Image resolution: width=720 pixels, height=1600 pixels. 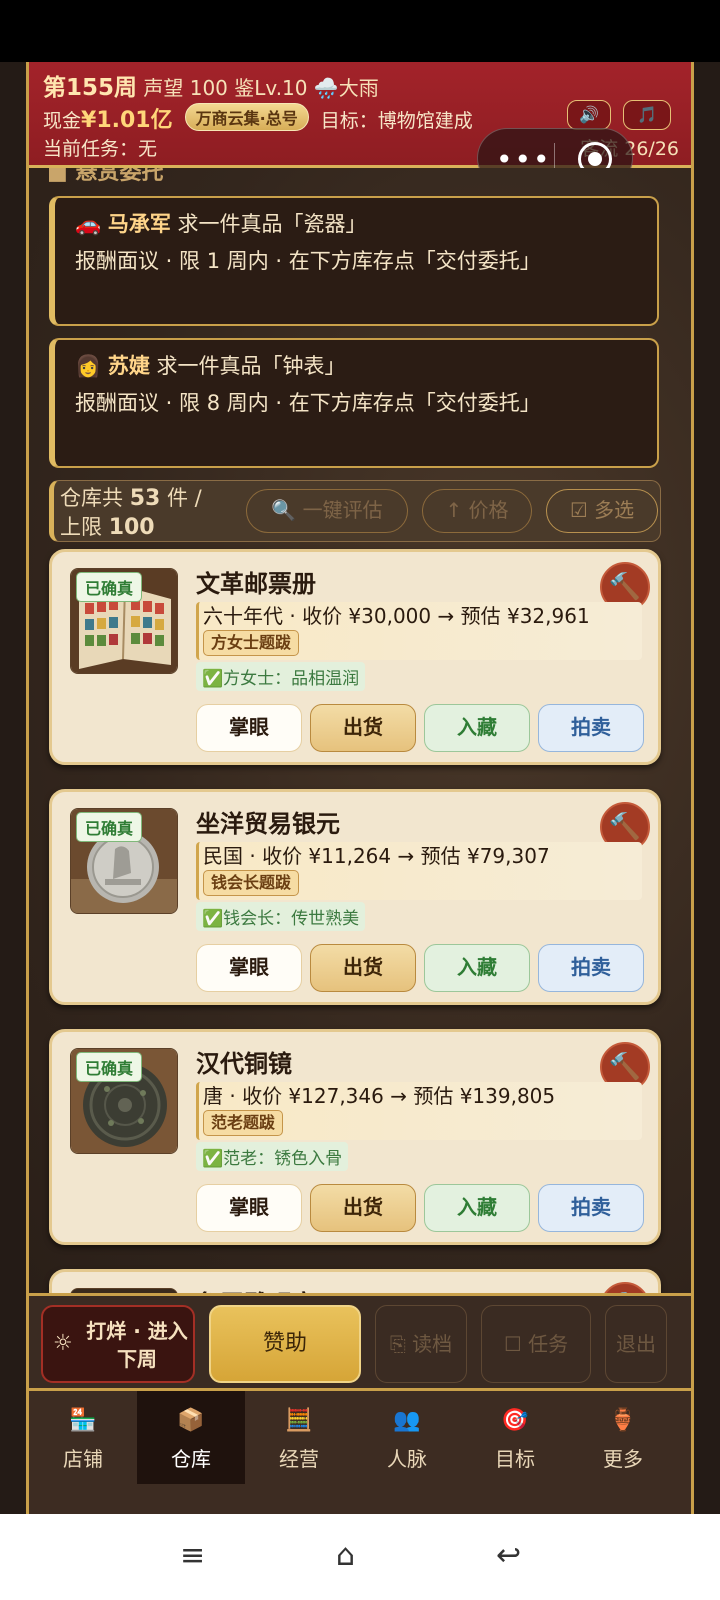 What do you see at coordinates (419, 871) in the screenshot?
I see `item-info: 民国 · 收价 ¥11,264 → 预估 ¥79,307 钱会长题跋` at bounding box center [419, 871].